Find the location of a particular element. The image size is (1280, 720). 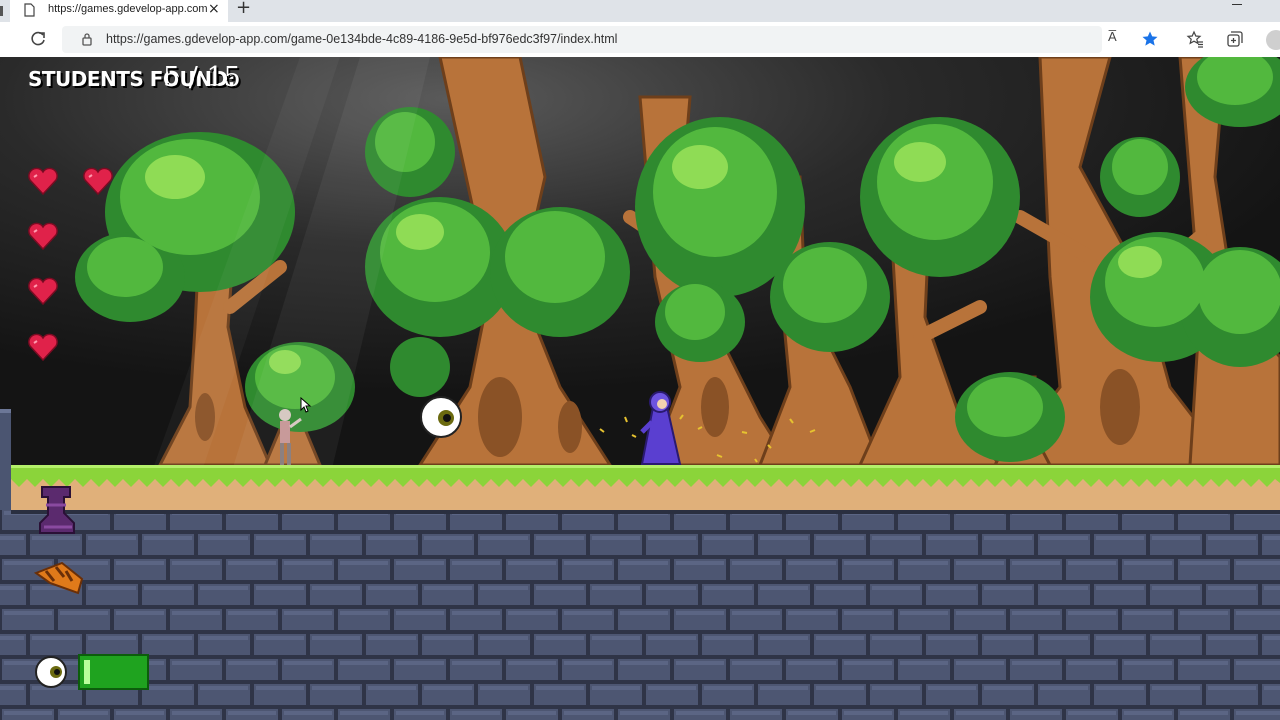

collections-icon is located at coordinates (1235, 39).